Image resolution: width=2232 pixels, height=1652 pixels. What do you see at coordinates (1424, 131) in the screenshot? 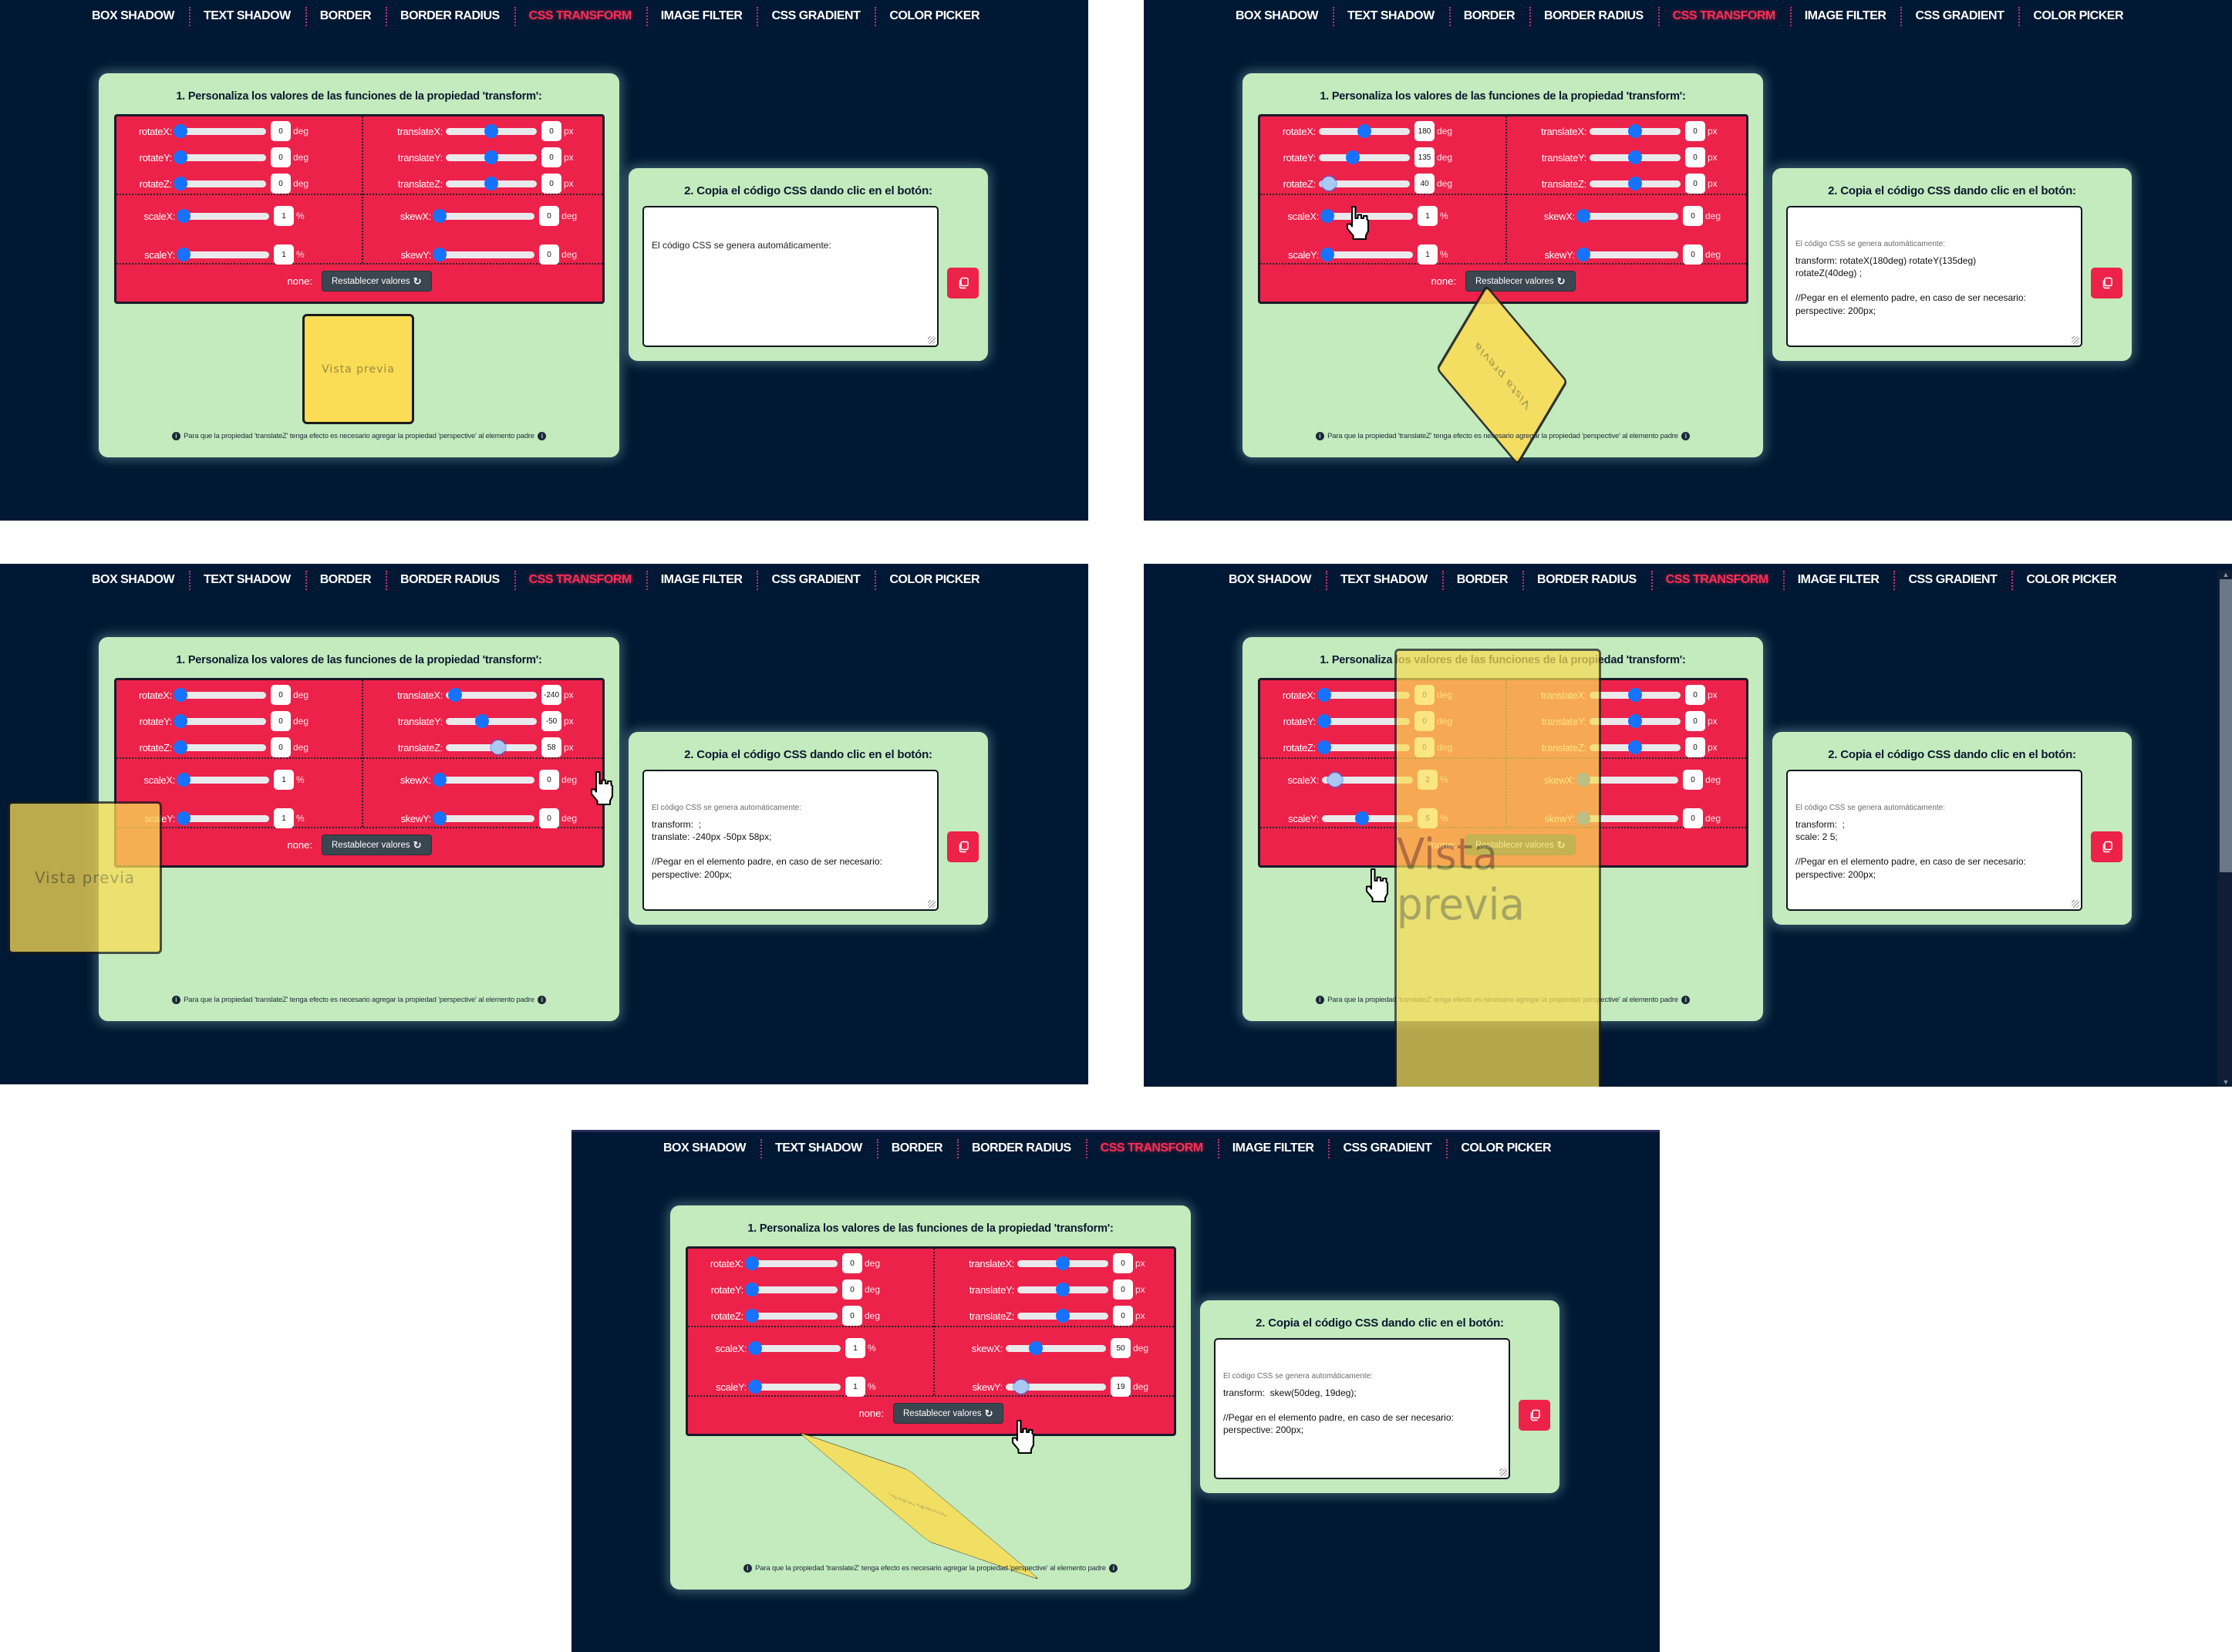
I see `rotatex-input: 180` at bounding box center [1424, 131].